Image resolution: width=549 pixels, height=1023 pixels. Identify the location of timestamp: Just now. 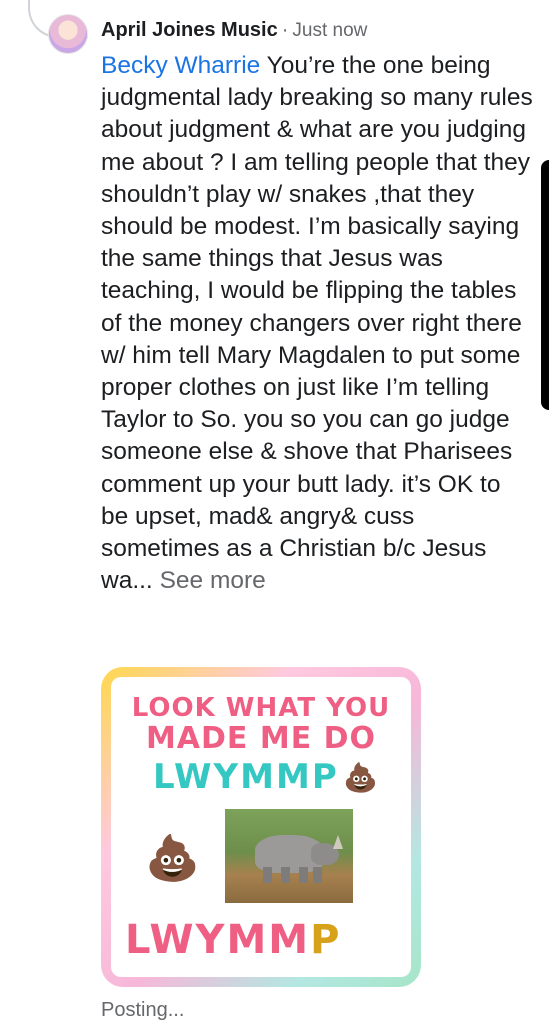
(329, 30).